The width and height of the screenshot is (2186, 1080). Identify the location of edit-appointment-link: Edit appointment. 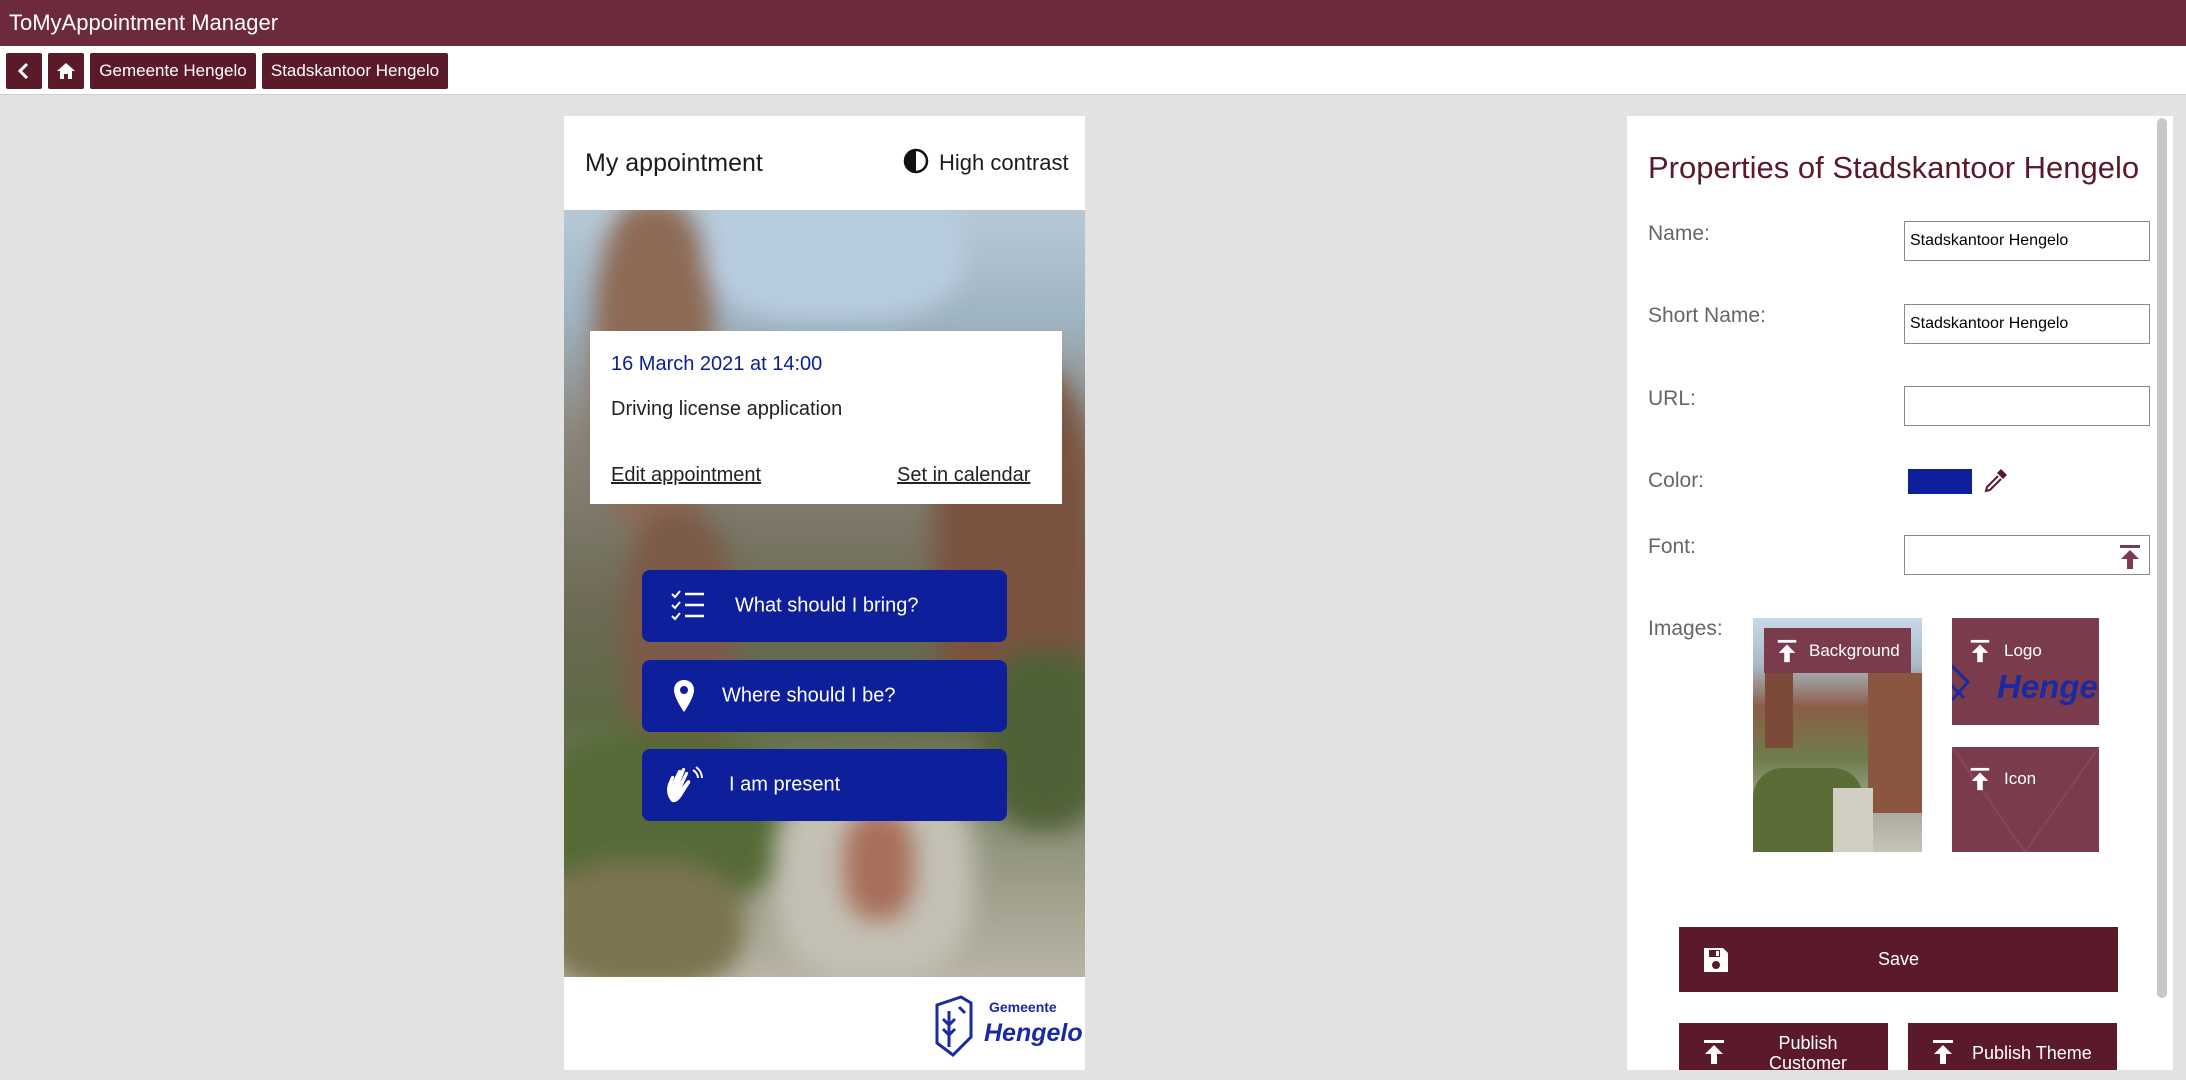
(686, 475).